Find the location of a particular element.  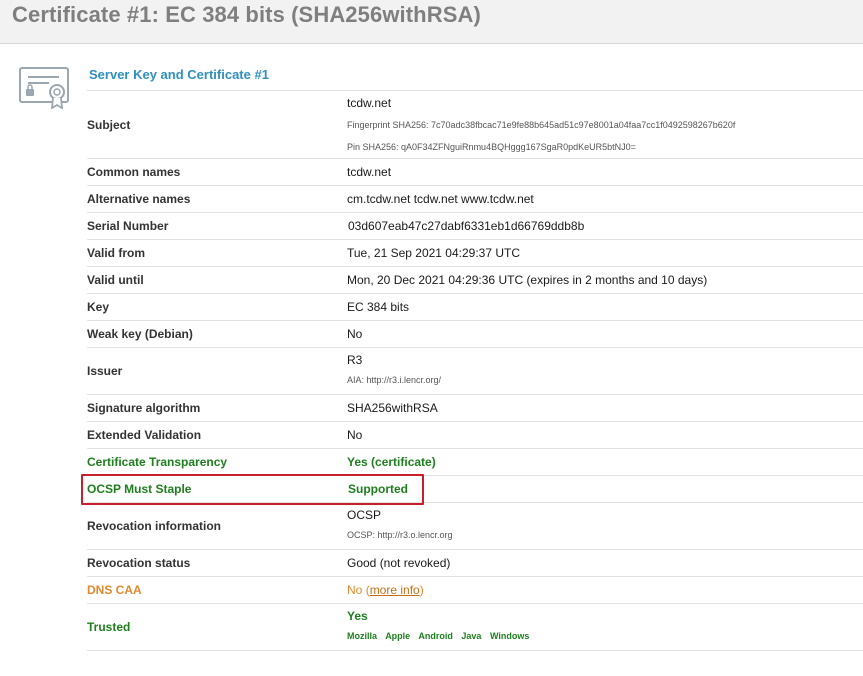

row-issuer: Issuer R3 AIA: http://r3.i.lencr.org/ is located at coordinates (475, 371).